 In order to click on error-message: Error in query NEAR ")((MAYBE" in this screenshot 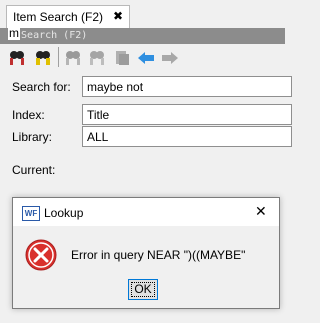, I will do `click(158, 255)`.